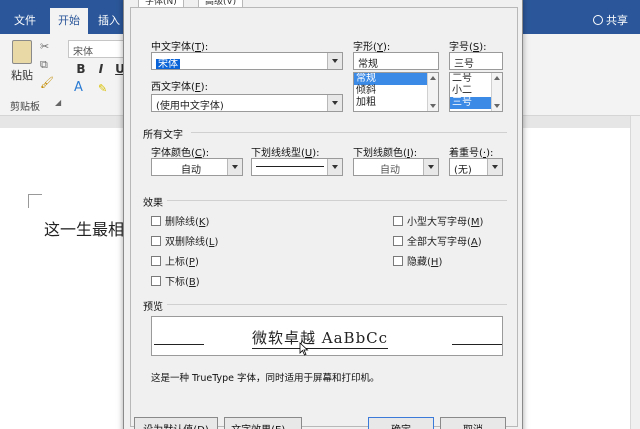 The image size is (640, 429). What do you see at coordinates (247, 103) in the screenshot?
I see `west-font-select: (使用中文字体)` at bounding box center [247, 103].